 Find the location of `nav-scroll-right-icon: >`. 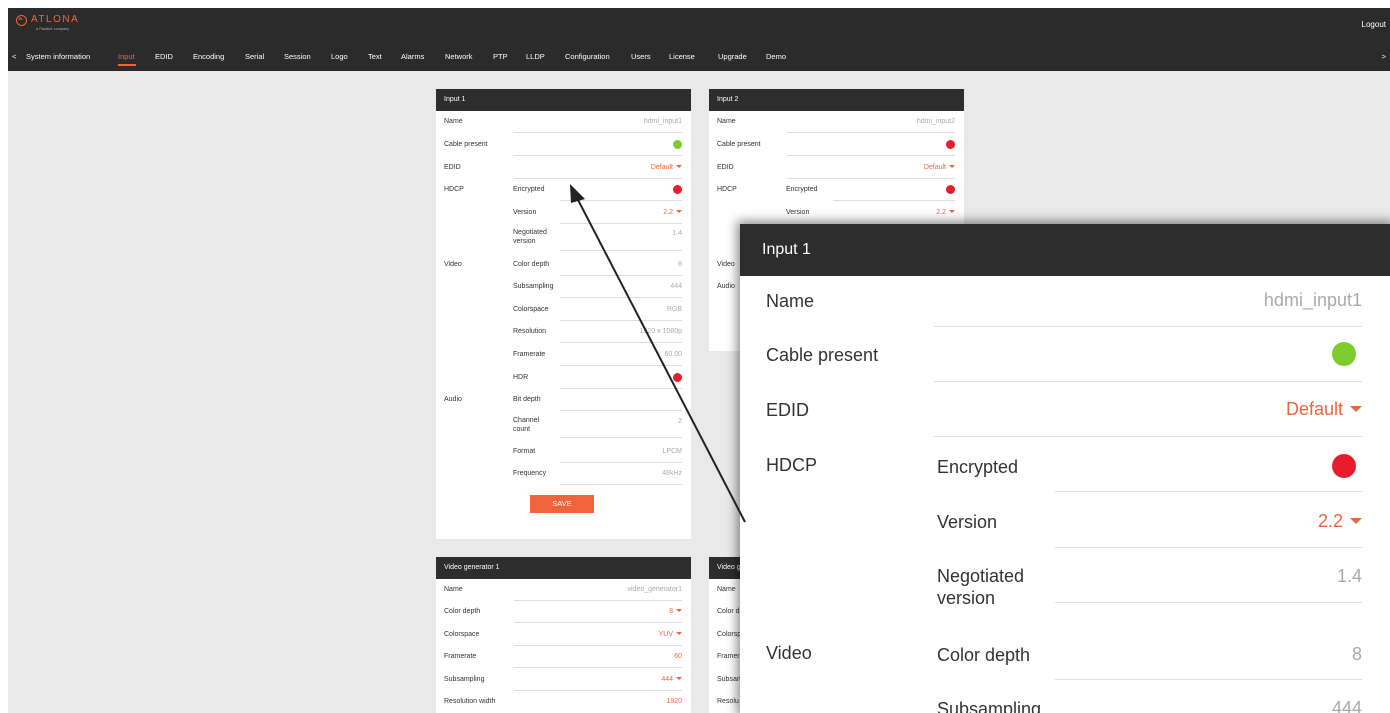

nav-scroll-right-icon: > is located at coordinates (1384, 56).